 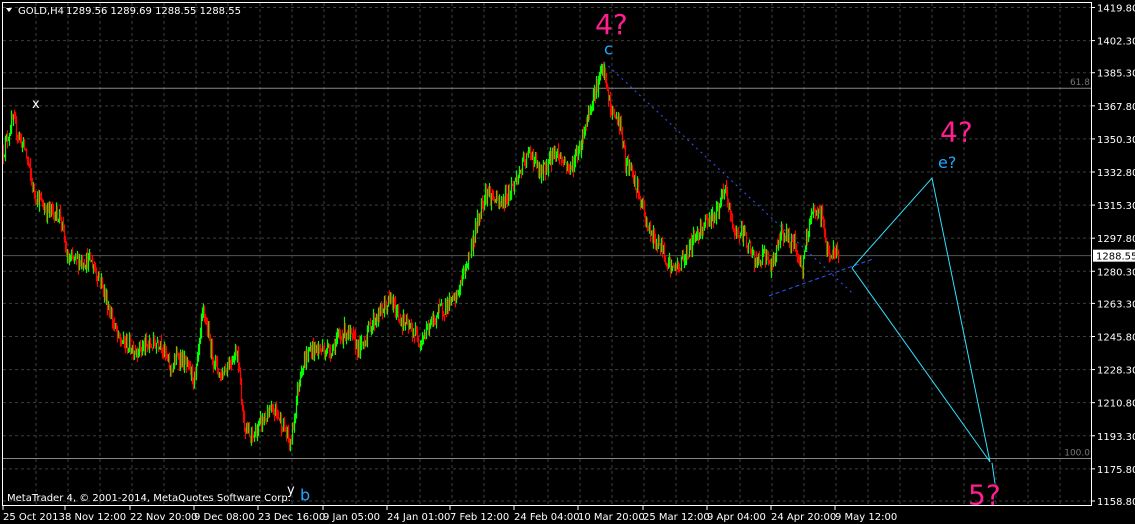 What do you see at coordinates (153, 11) in the screenshot?
I see `ohlc-values: 1289.56 1289.69 1288.55 1288.55` at bounding box center [153, 11].